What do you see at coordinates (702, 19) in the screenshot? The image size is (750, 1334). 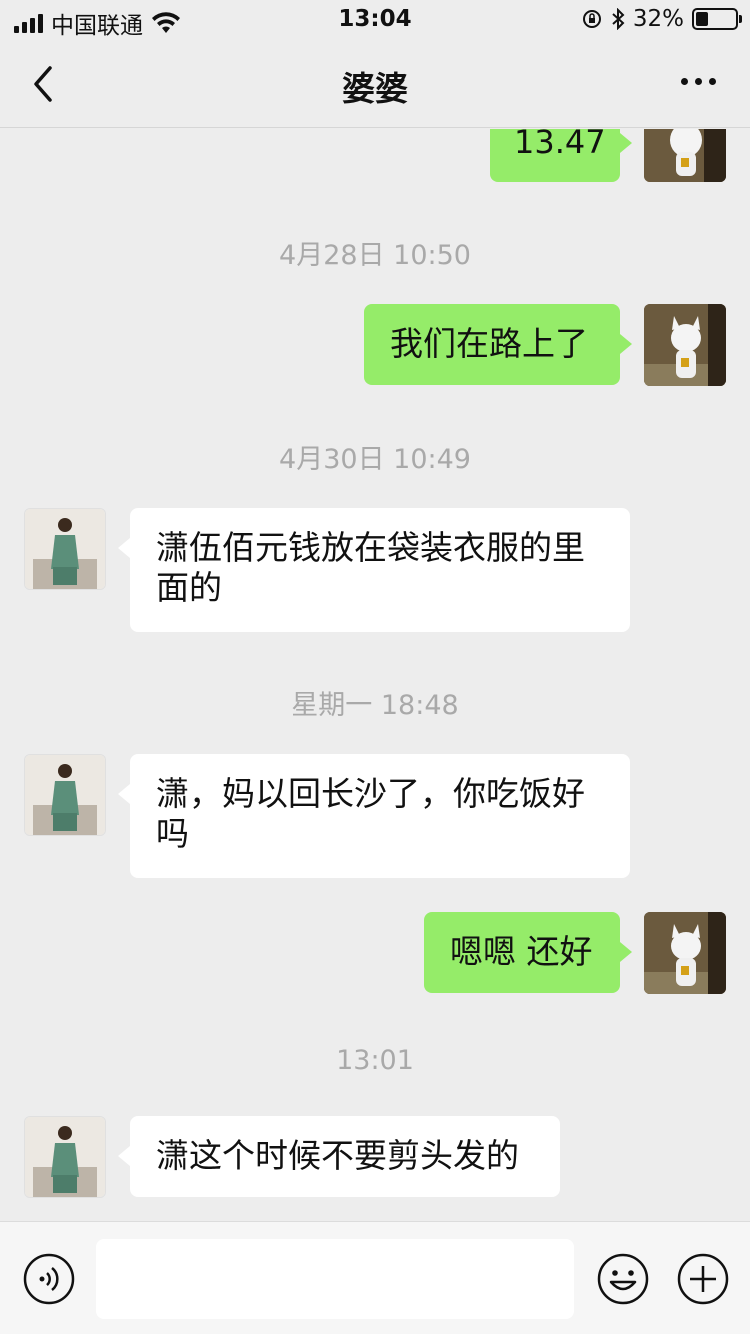 I see `battery-fill` at bounding box center [702, 19].